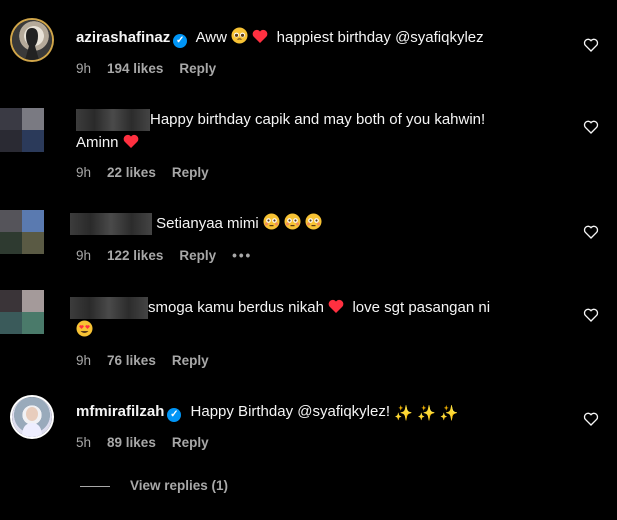 This screenshot has height=520, width=617. What do you see at coordinates (236, 307) in the screenshot?
I see `comment-text: smoga kamu berdus nikah` at bounding box center [236, 307].